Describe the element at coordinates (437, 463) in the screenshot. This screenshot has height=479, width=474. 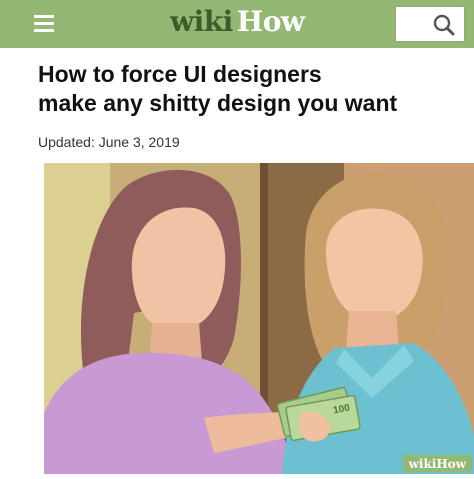
I see `wikihow-watermark: wikiHow` at that location.